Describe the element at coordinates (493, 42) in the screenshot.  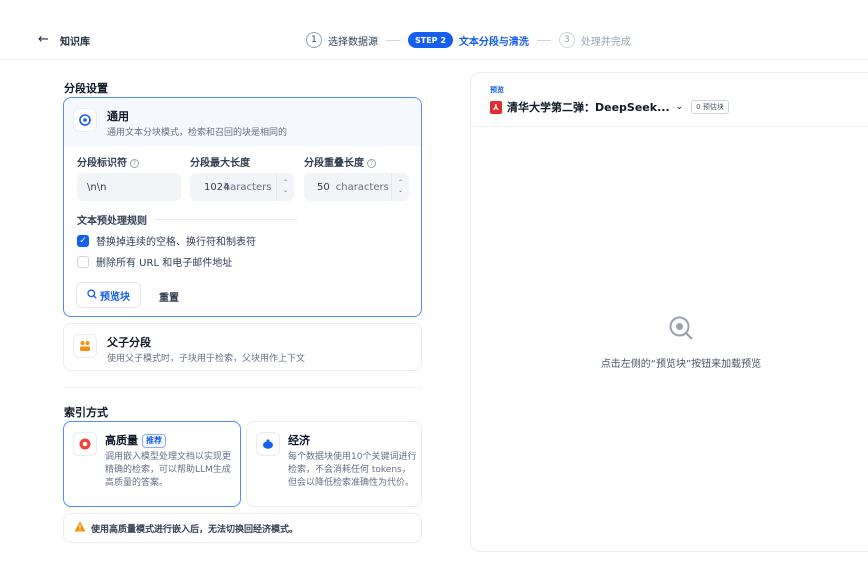
I see `step-2-label: 文本分段与清洗` at that location.